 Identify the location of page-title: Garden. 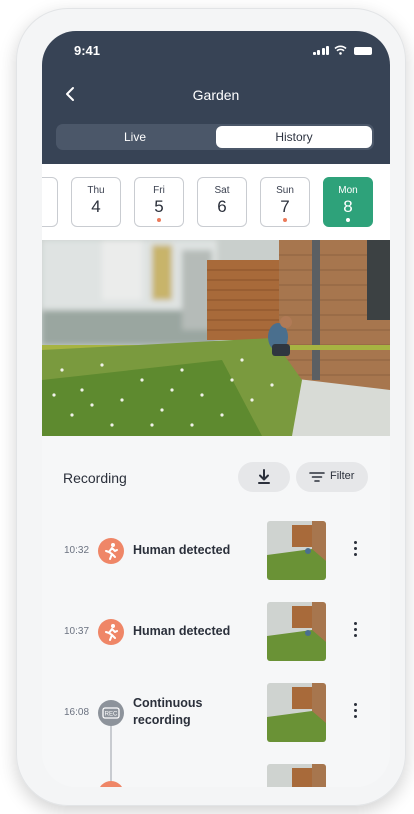
(216, 95).